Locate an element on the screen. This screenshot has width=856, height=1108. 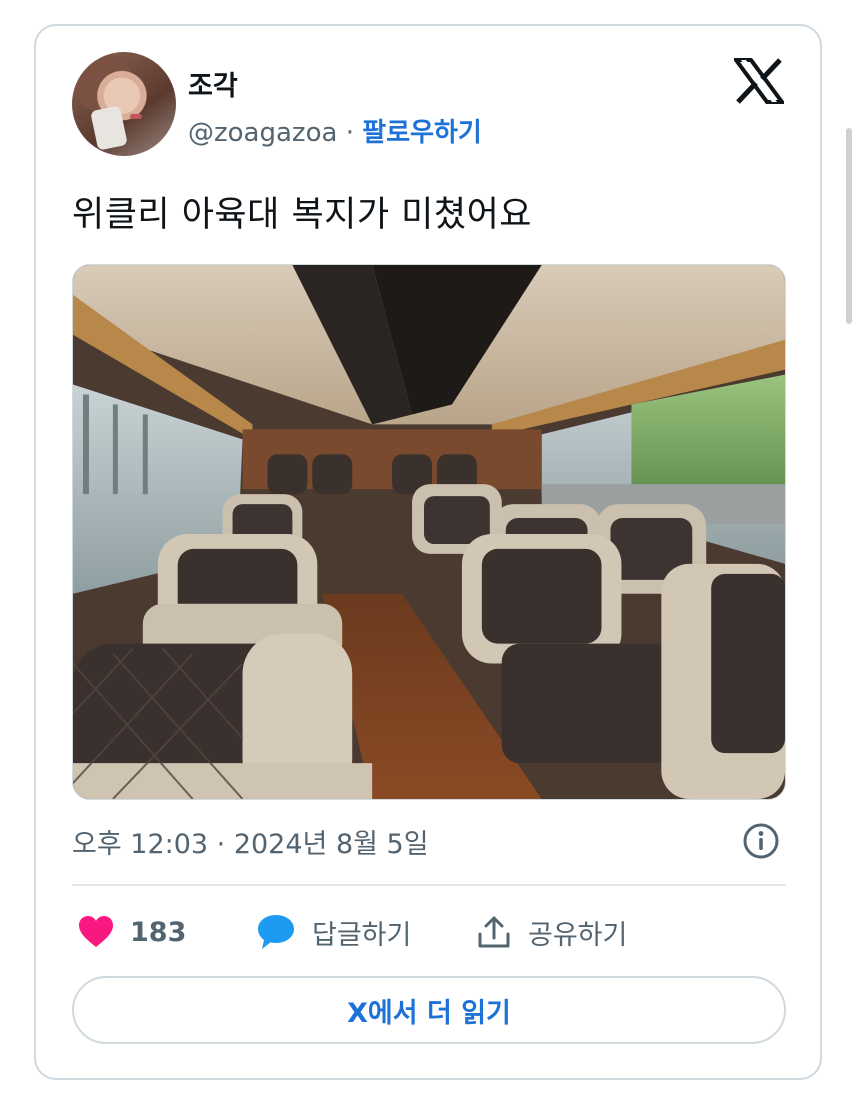
like-button: 183 is located at coordinates (132, 932).